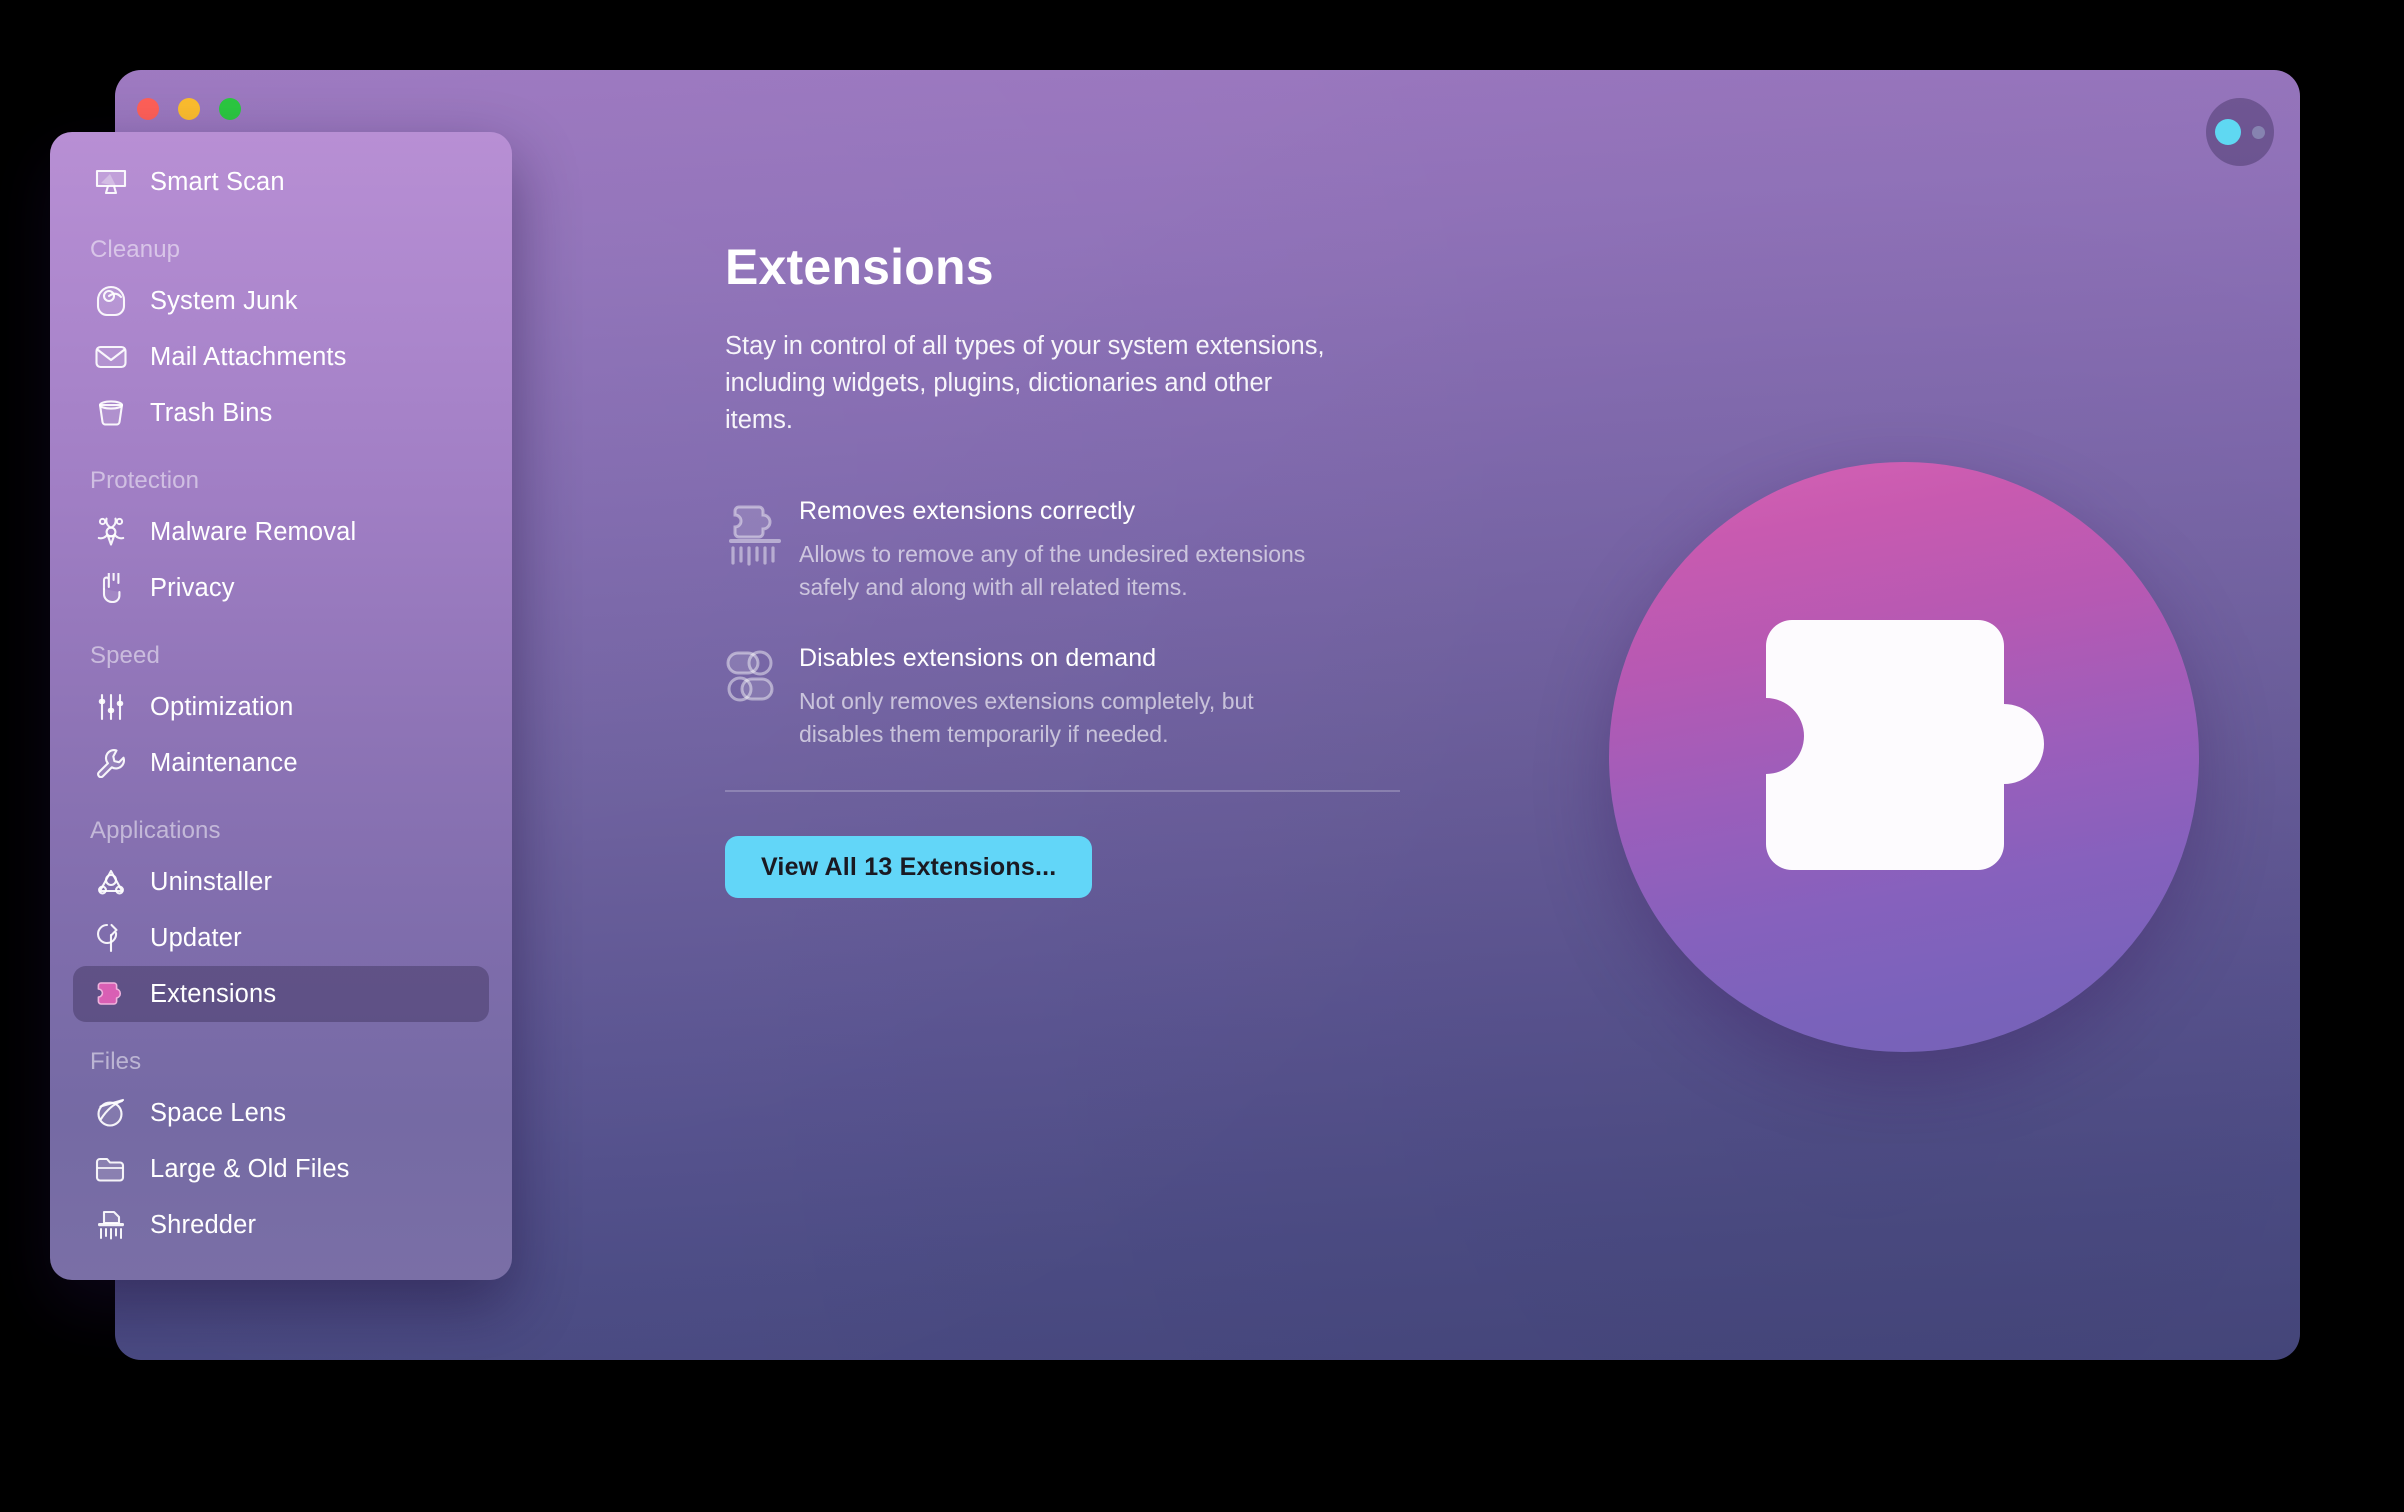 This screenshot has height=1512, width=2404. I want to click on account-status-icon, so click(2240, 132).